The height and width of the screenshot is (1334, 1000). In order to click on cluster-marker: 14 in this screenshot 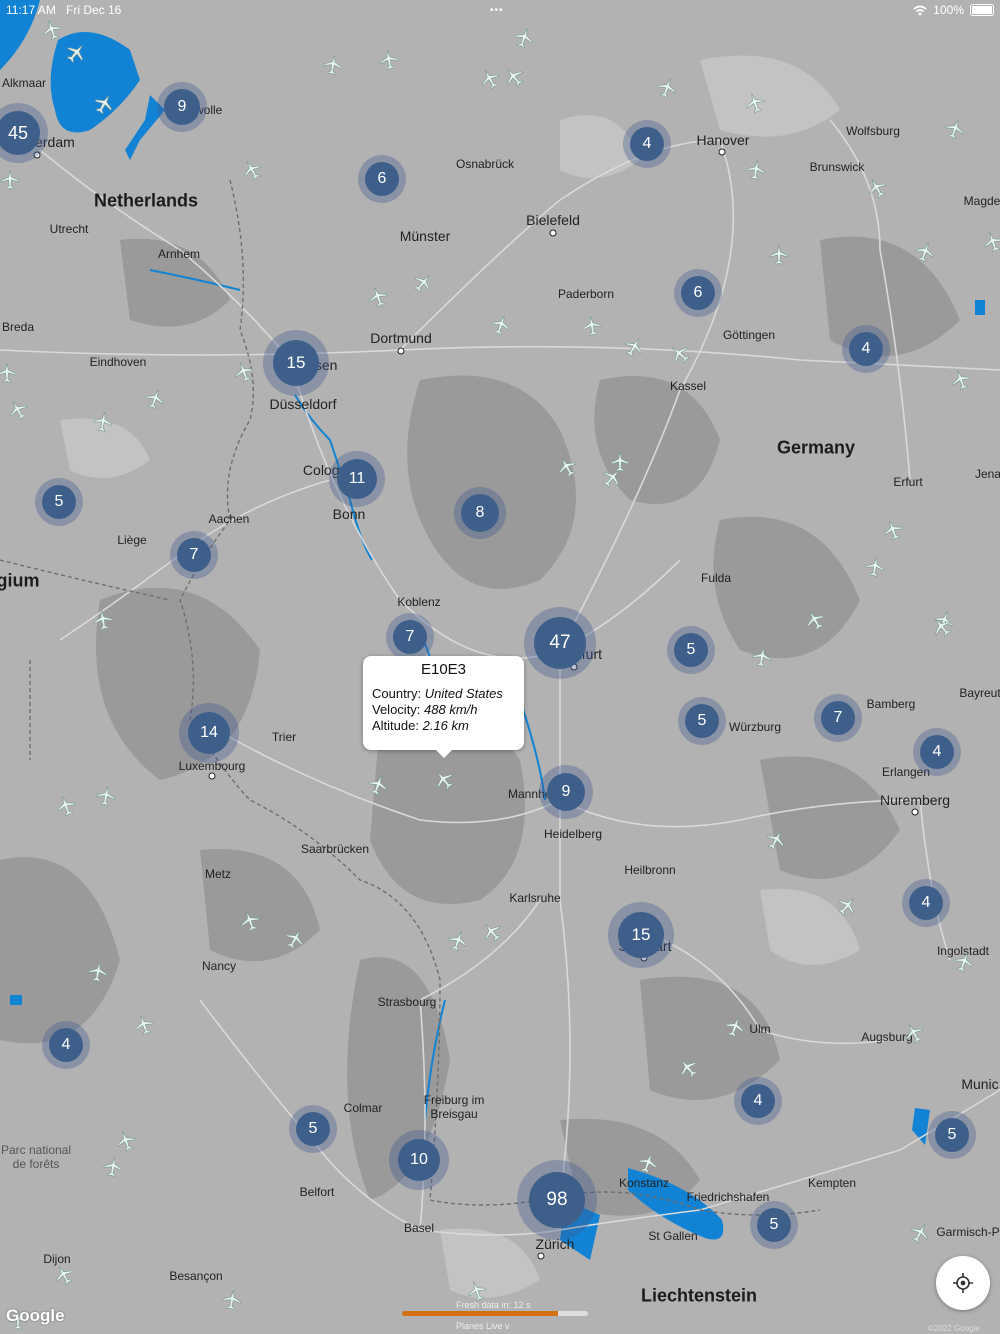, I will do `click(209, 733)`.